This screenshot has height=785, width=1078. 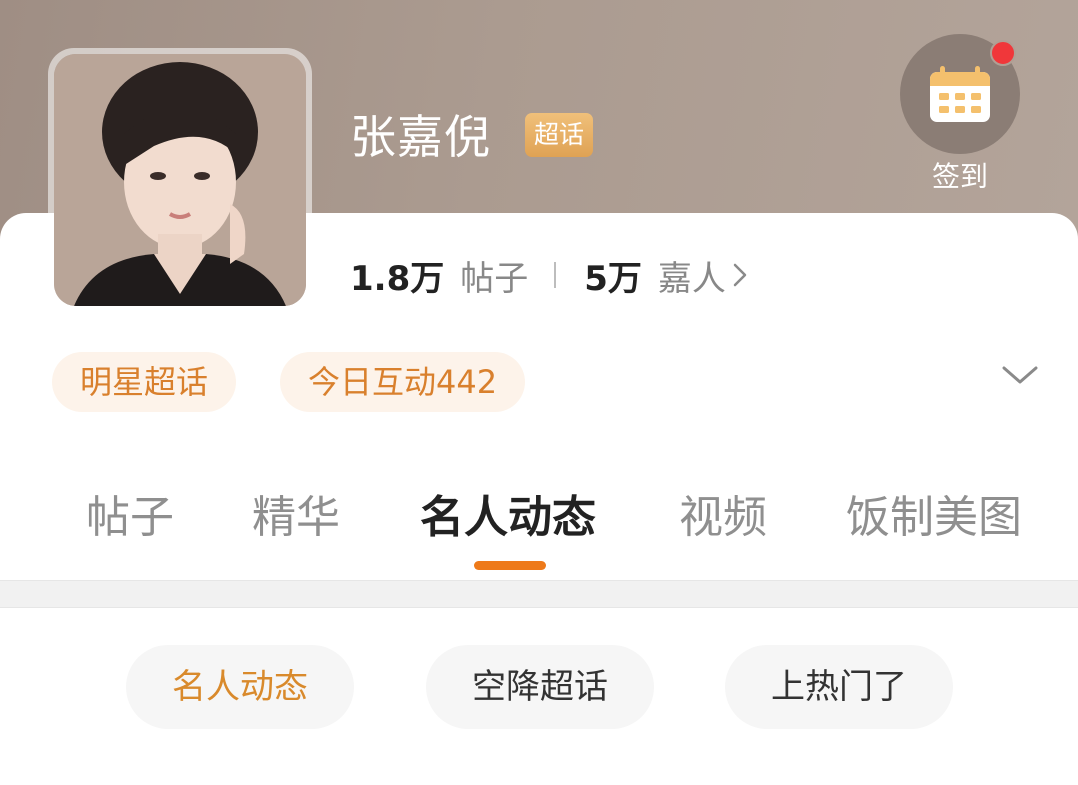 What do you see at coordinates (403, 382) in the screenshot?
I see `tag-today-interaction: 今日互动442` at bounding box center [403, 382].